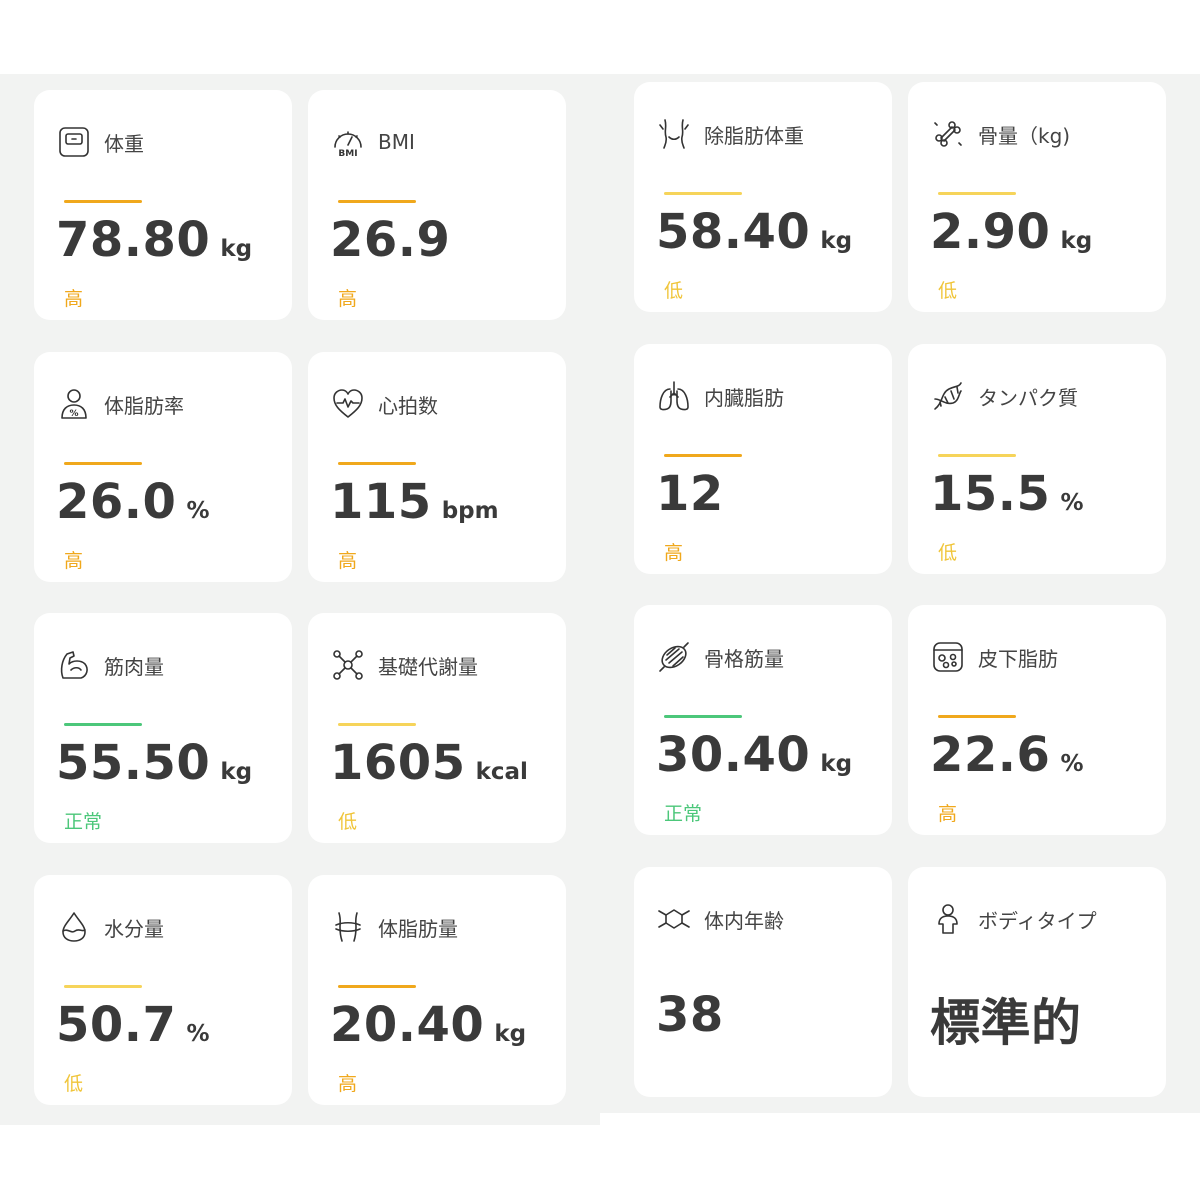 This screenshot has height=1200, width=1200. Describe the element at coordinates (1006, 1019) in the screenshot. I see `metric-value-row: 標準的` at that location.